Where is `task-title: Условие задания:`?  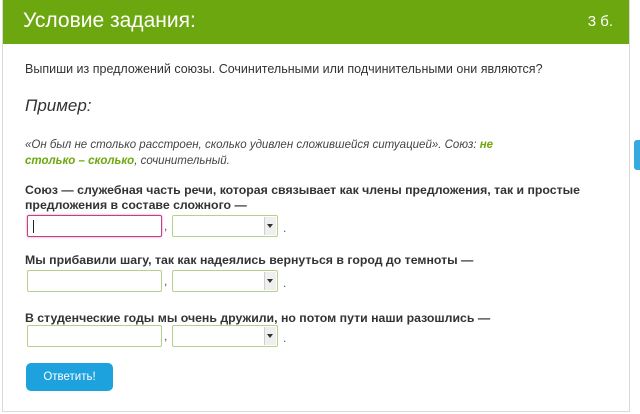
task-title: Условие задания: is located at coordinates (109, 20).